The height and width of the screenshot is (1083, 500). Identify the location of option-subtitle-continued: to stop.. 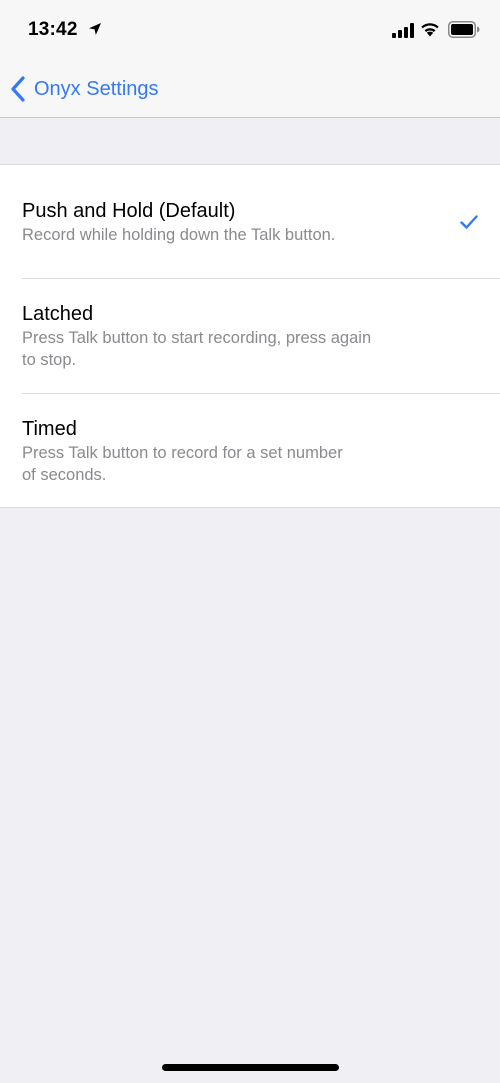
(49, 360).